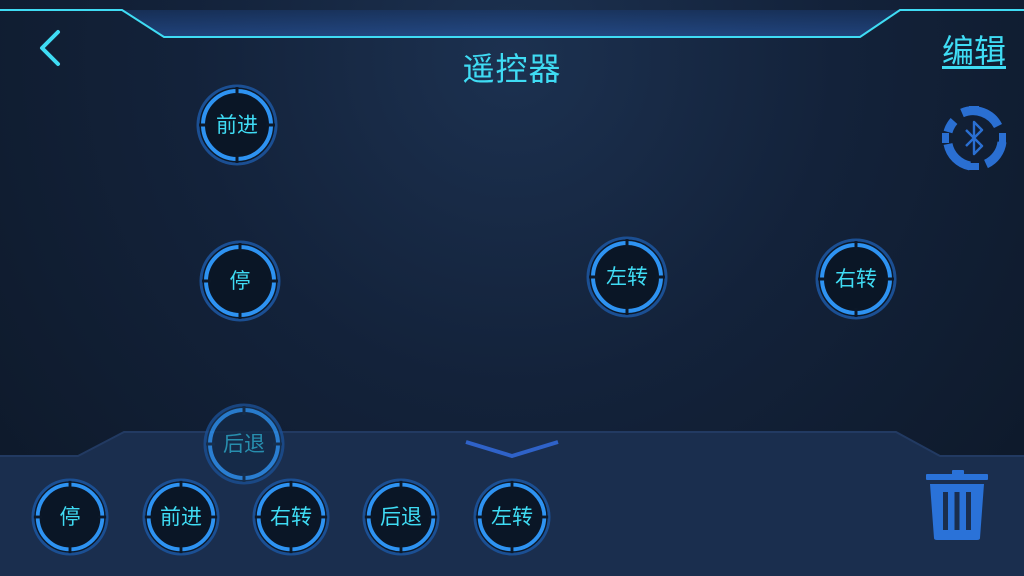  I want to click on header-frame, so click(512, 23).